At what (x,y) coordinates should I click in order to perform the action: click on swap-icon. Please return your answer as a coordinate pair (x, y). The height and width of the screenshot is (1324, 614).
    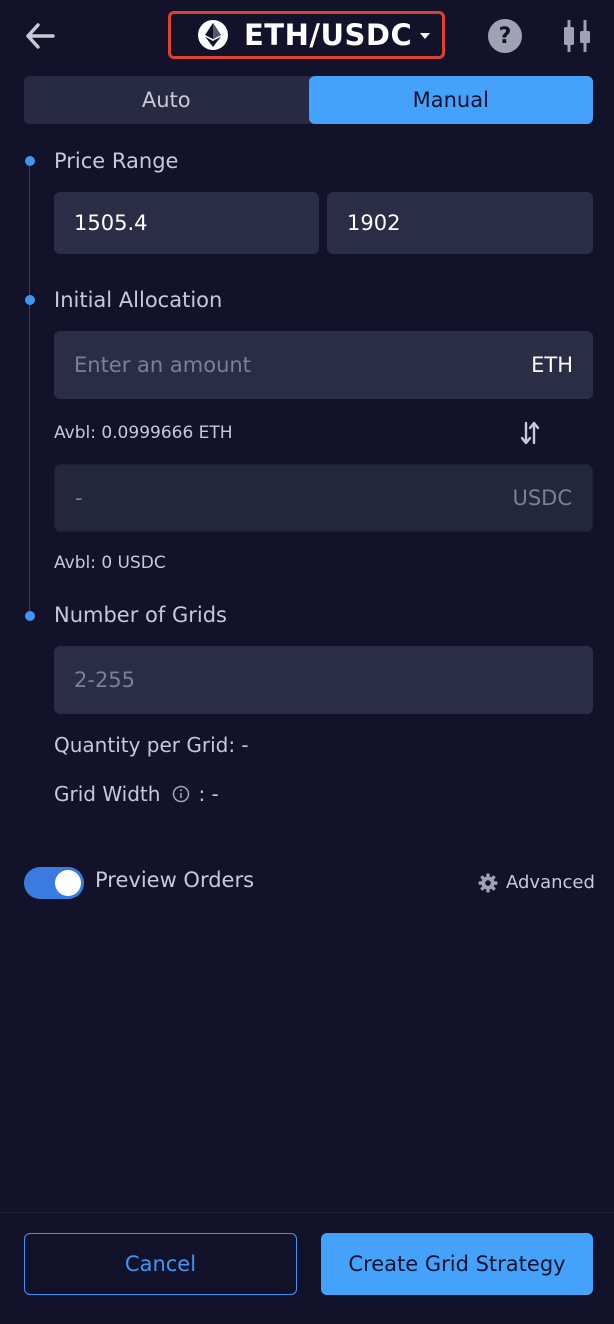
    Looking at the image, I should click on (530, 433).